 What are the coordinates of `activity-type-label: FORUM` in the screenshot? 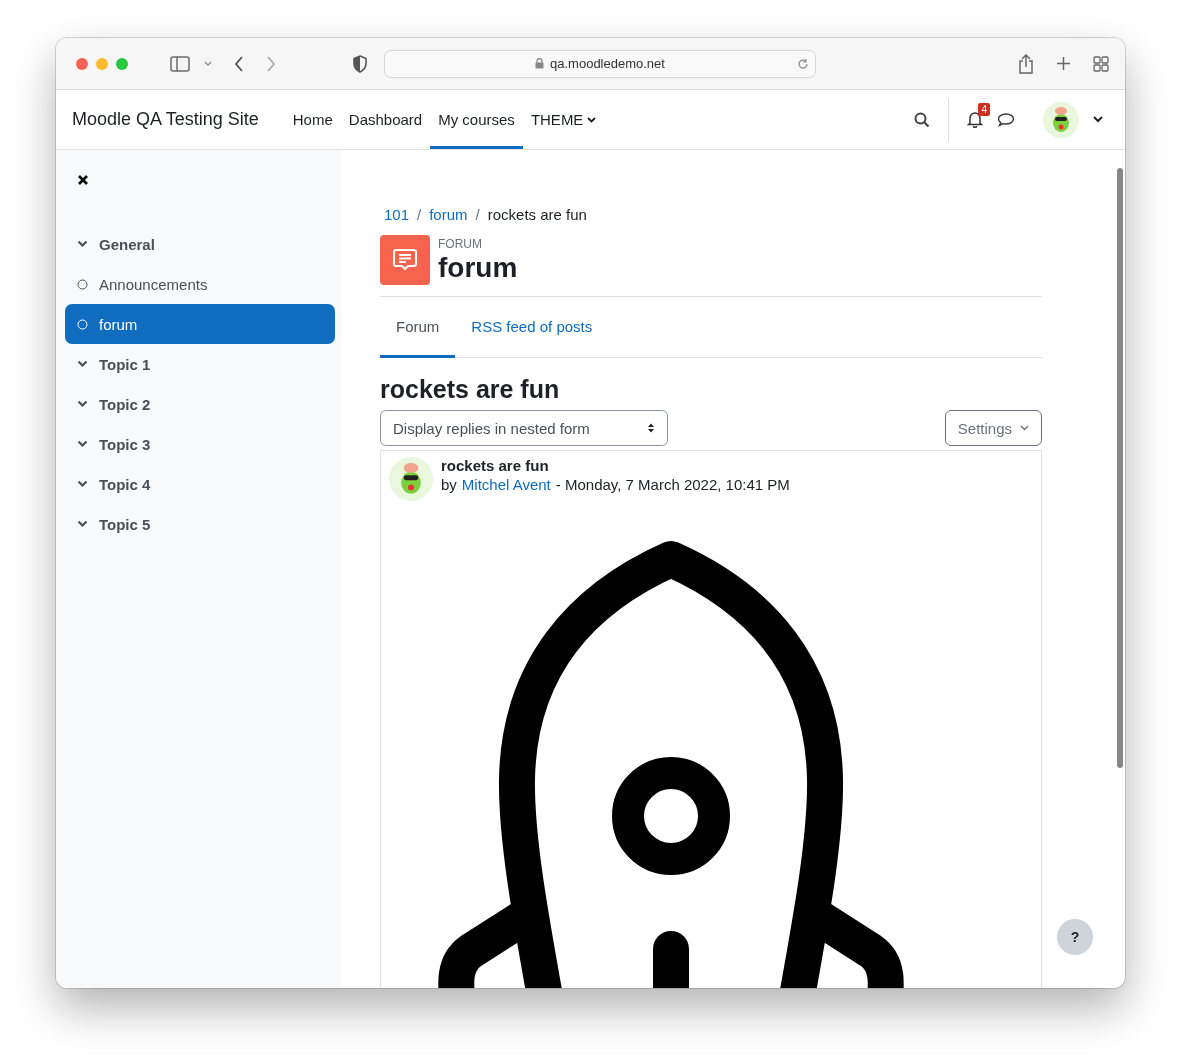 It's located at (460, 244).